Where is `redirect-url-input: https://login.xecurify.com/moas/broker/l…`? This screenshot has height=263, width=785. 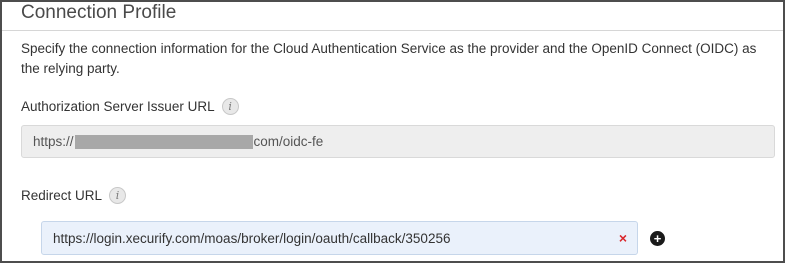
redirect-url-input: https://login.xecurify.com/moas/broker/l… is located at coordinates (339, 238).